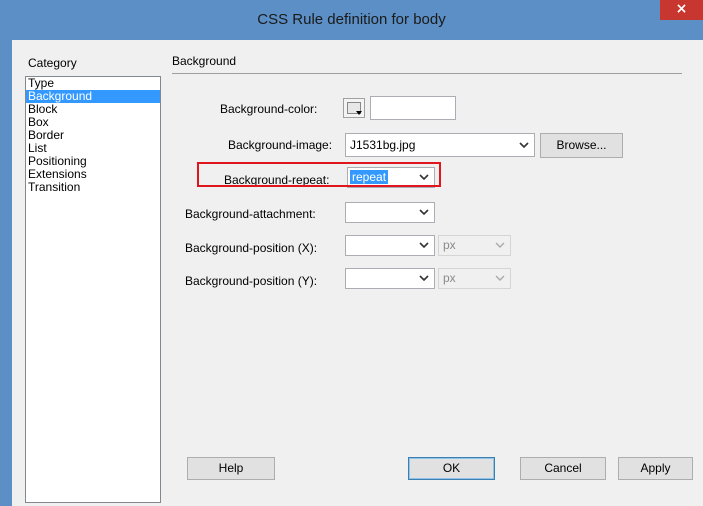 This screenshot has width=703, height=506. What do you see at coordinates (231, 468) in the screenshot?
I see `help-button: Help` at bounding box center [231, 468].